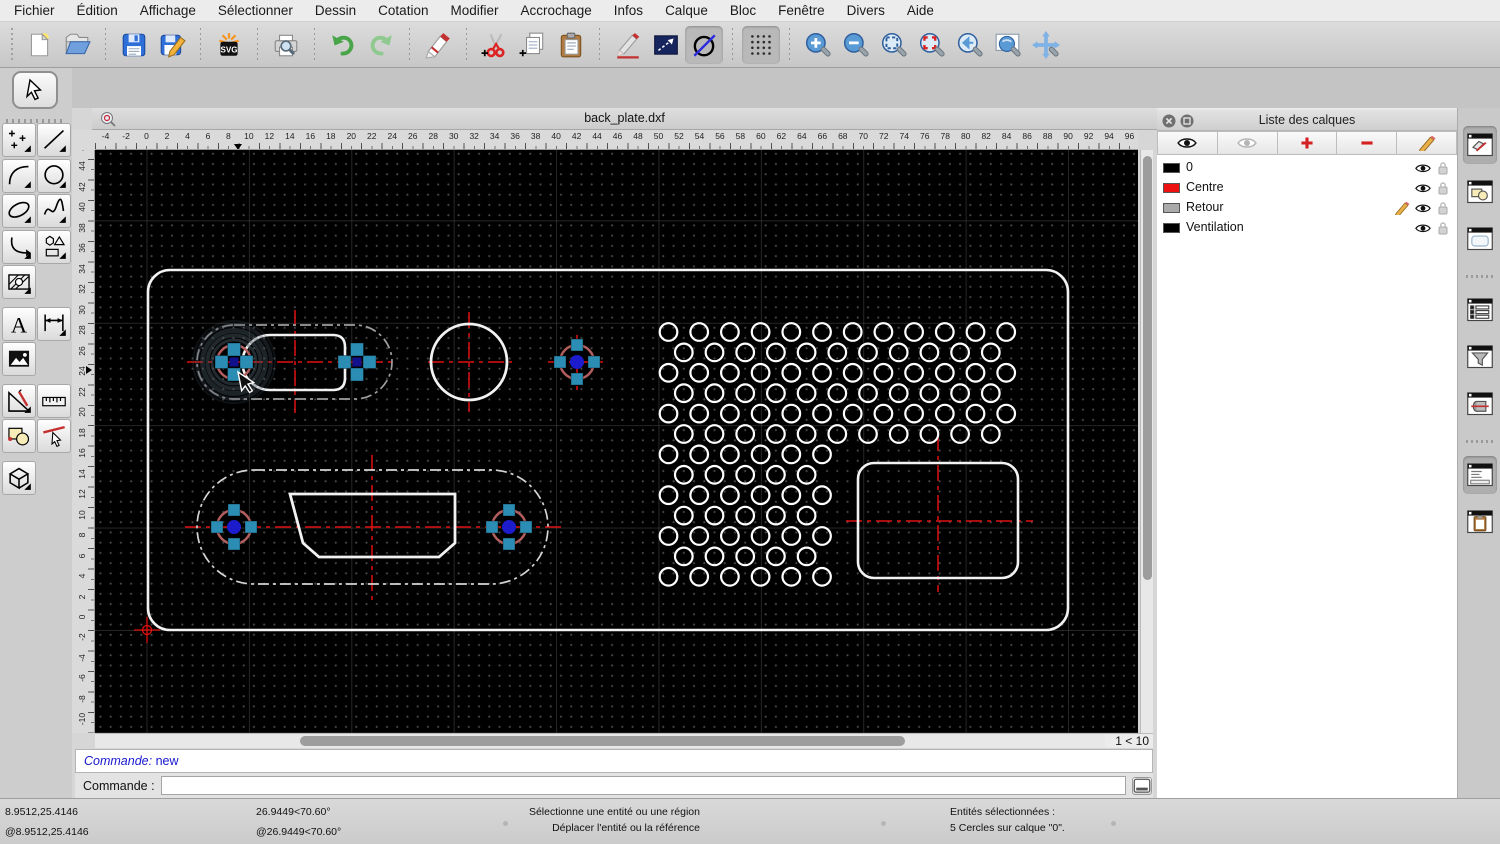  What do you see at coordinates (54, 323) in the screenshot?
I see `tool-dimension` at bounding box center [54, 323].